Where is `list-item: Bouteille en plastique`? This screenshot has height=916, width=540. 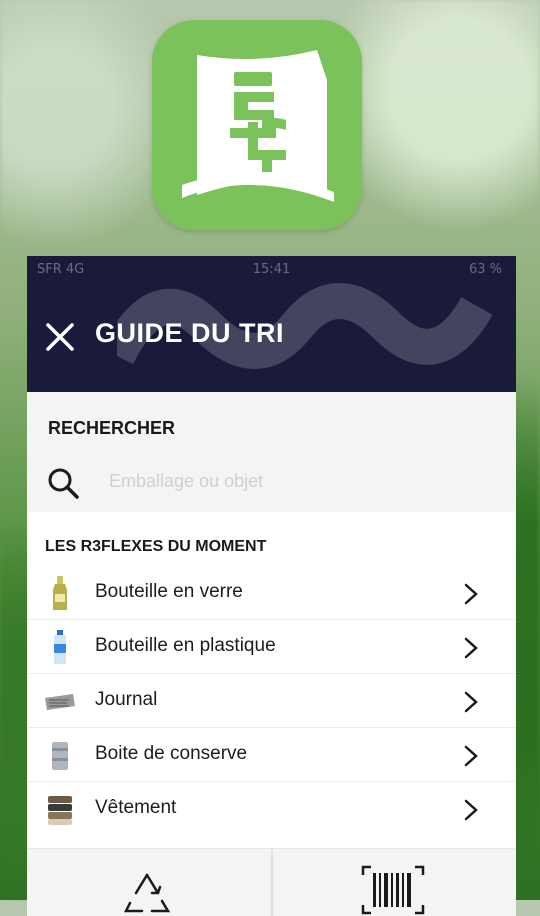
list-item: Bouteille en plastique is located at coordinates (271, 647).